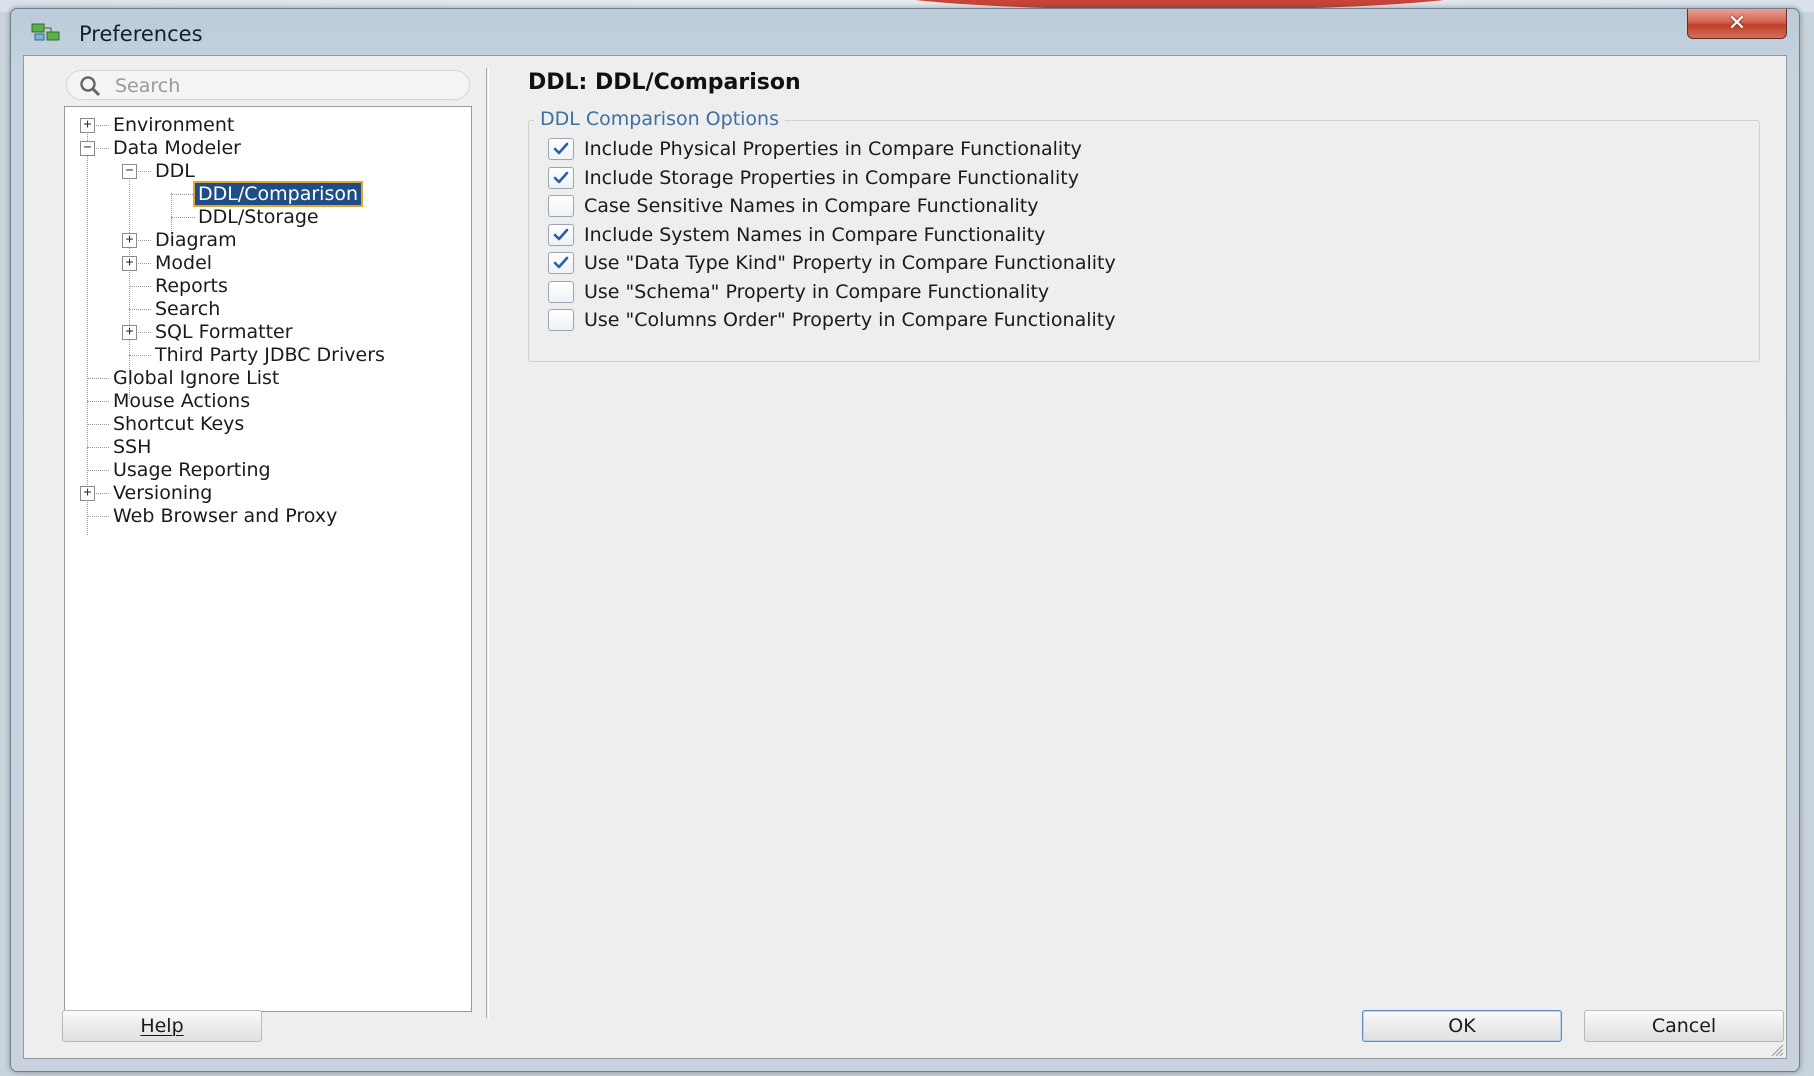 The height and width of the screenshot is (1076, 1814). Describe the element at coordinates (182, 401) in the screenshot. I see `tree-item-label: Mouse Actions` at that location.